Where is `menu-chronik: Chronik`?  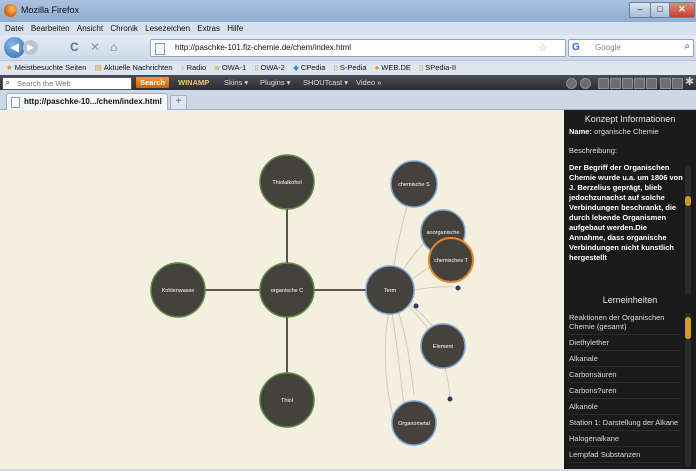 menu-chronik: Chronik is located at coordinates (124, 28).